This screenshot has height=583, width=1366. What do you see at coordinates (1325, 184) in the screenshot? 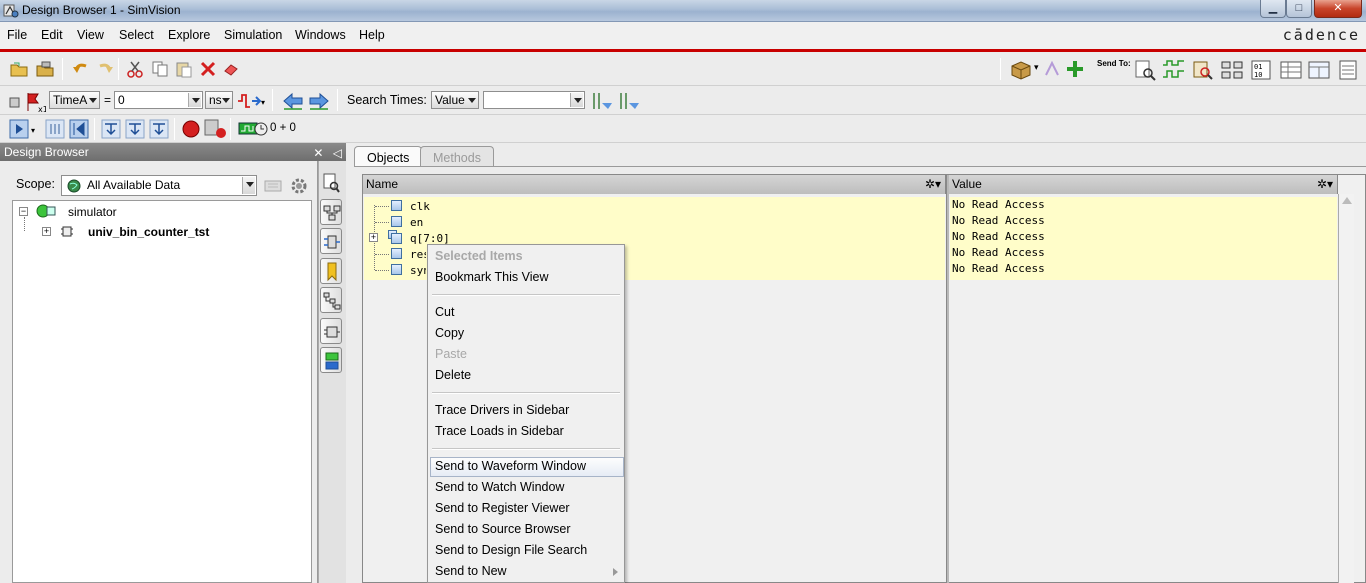
I see `value-column-menu-icon: ✲▾` at bounding box center [1325, 184].